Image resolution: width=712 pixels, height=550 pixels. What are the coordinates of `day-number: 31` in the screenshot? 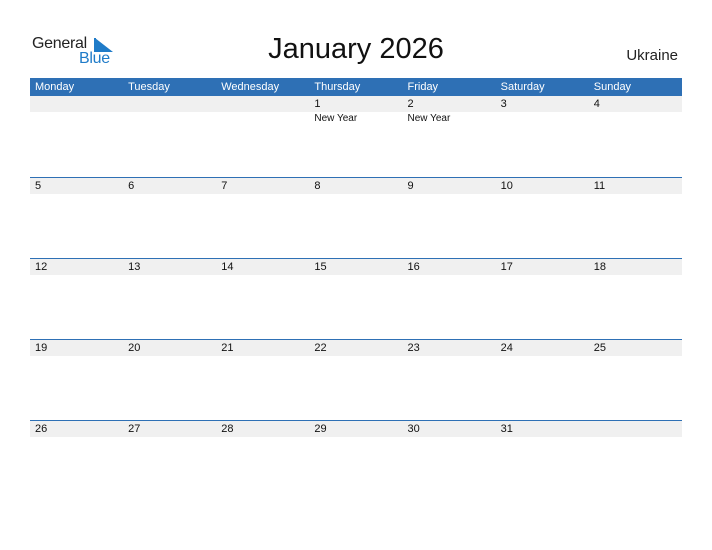 It's located at (506, 429).